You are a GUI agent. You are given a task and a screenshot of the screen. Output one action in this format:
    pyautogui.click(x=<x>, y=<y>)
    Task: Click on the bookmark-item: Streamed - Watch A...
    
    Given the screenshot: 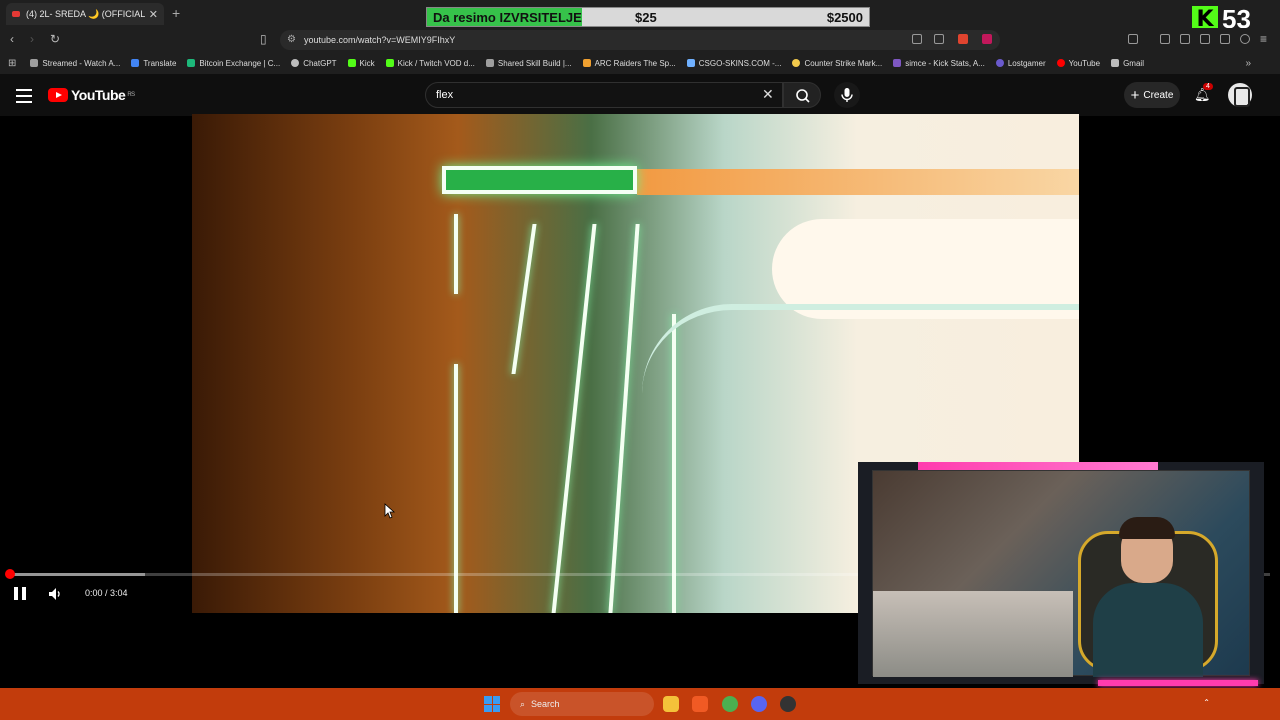 What is the action you would take?
    pyautogui.click(x=75, y=63)
    